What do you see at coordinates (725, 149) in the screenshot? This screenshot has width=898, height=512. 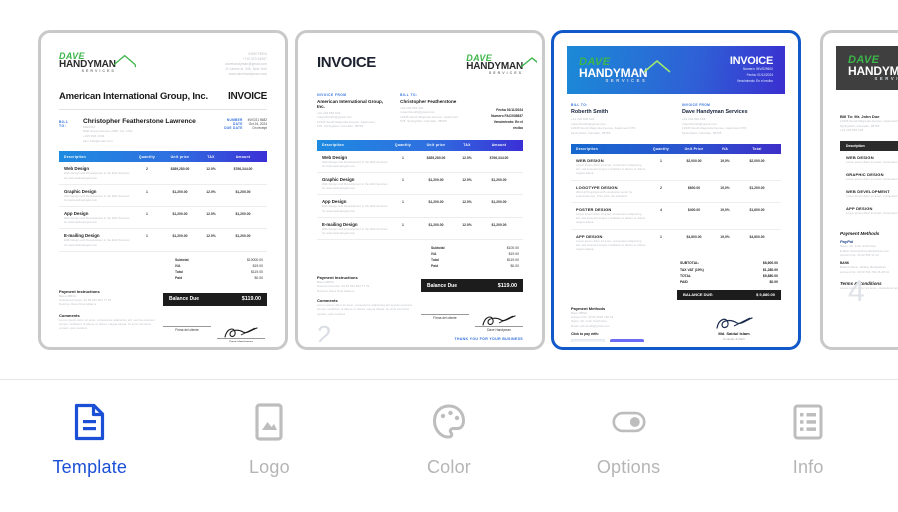 I see `col-tax: IVA` at bounding box center [725, 149].